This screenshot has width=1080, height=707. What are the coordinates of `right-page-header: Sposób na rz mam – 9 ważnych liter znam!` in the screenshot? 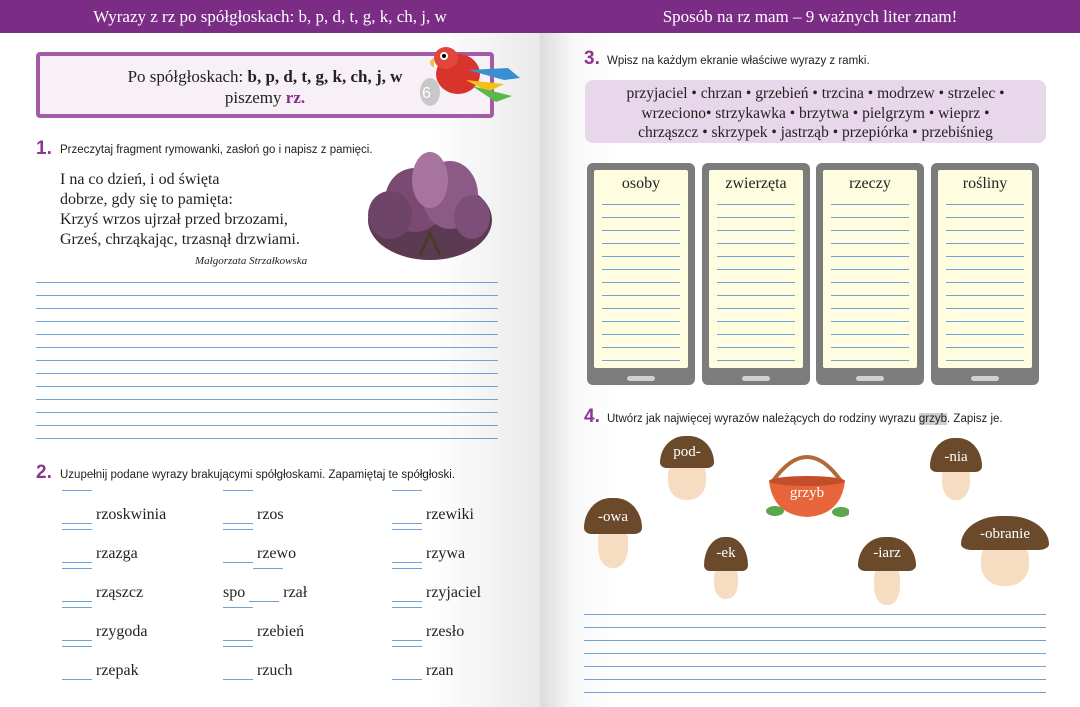 It's located at (810, 16).